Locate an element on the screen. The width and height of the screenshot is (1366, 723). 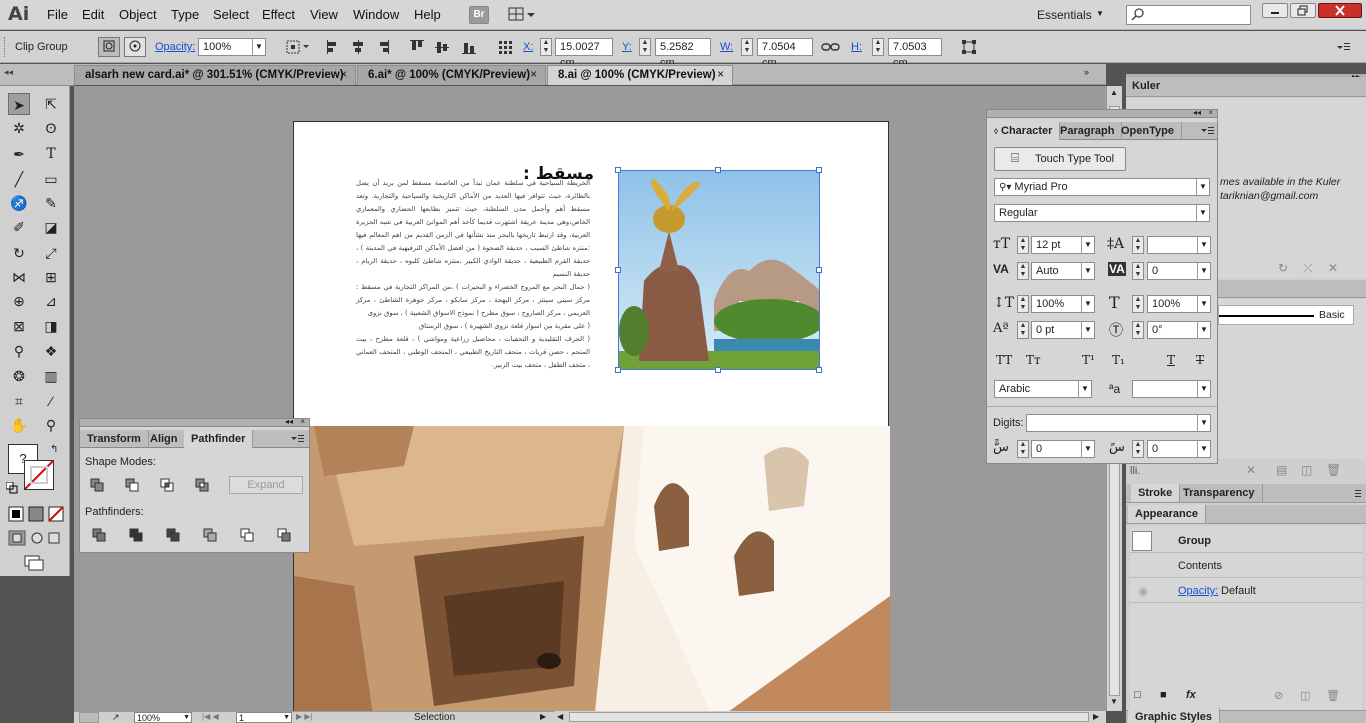
zoom-select: 100% ▼ is located at coordinates (163, 717).